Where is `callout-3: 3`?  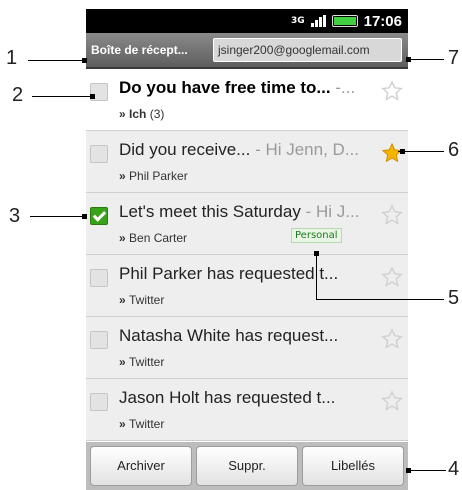 callout-3: 3 is located at coordinates (15, 216).